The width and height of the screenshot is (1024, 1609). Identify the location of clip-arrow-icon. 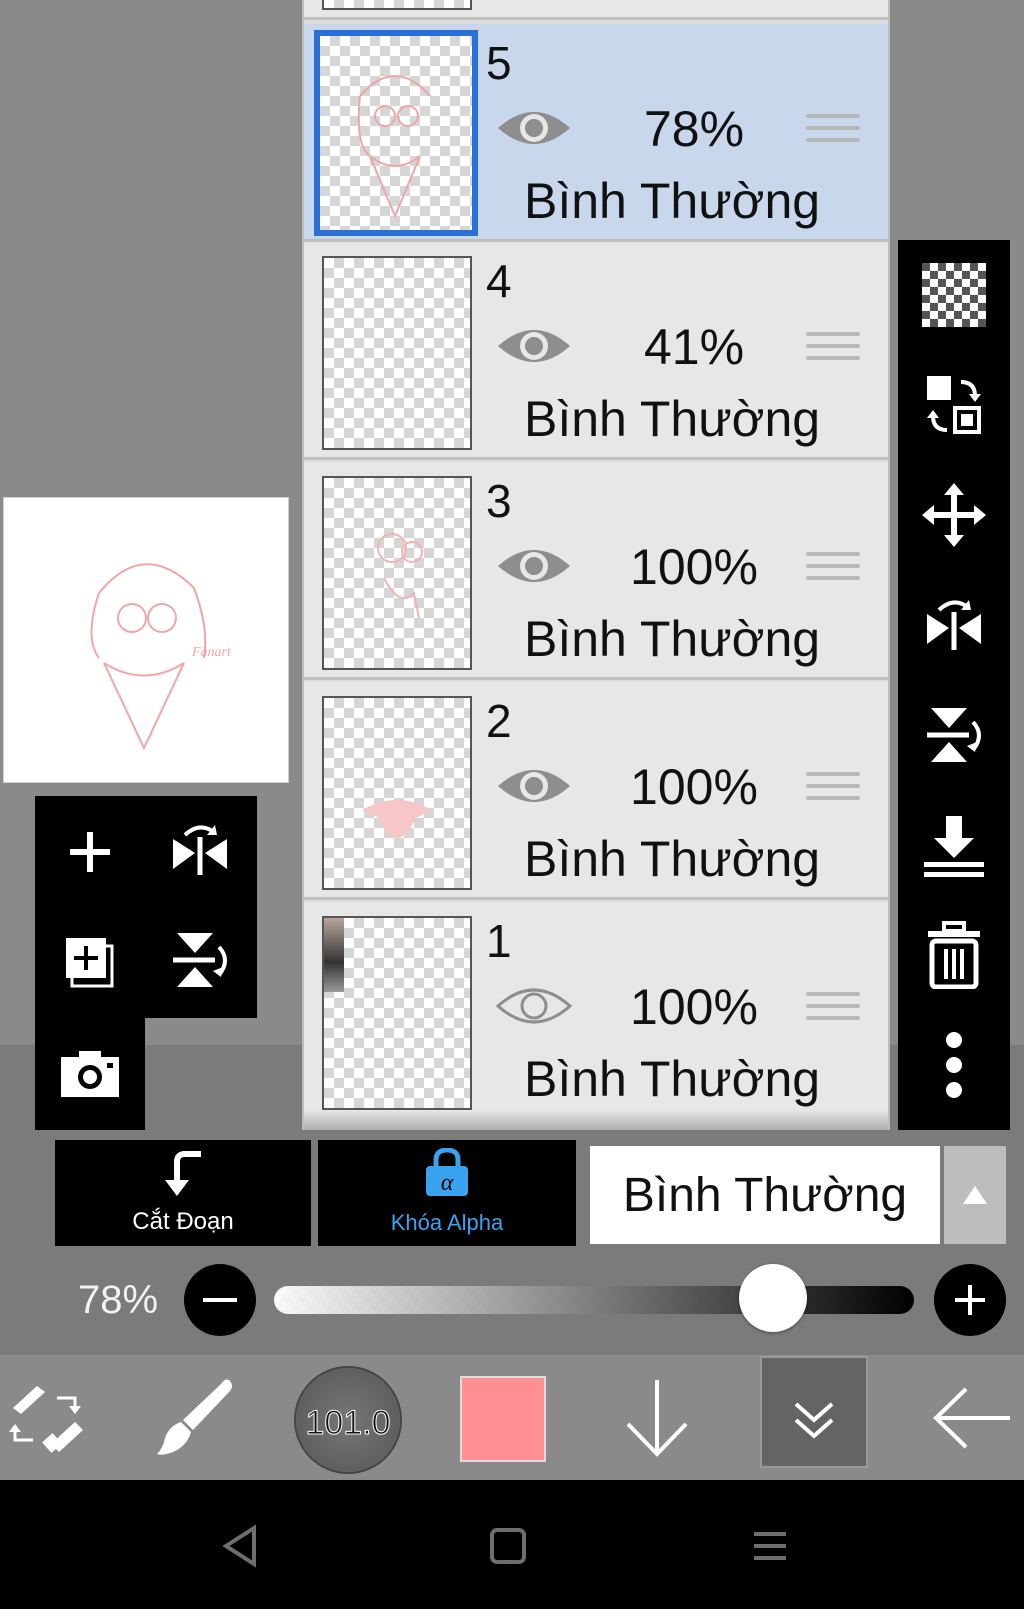
(183, 1173).